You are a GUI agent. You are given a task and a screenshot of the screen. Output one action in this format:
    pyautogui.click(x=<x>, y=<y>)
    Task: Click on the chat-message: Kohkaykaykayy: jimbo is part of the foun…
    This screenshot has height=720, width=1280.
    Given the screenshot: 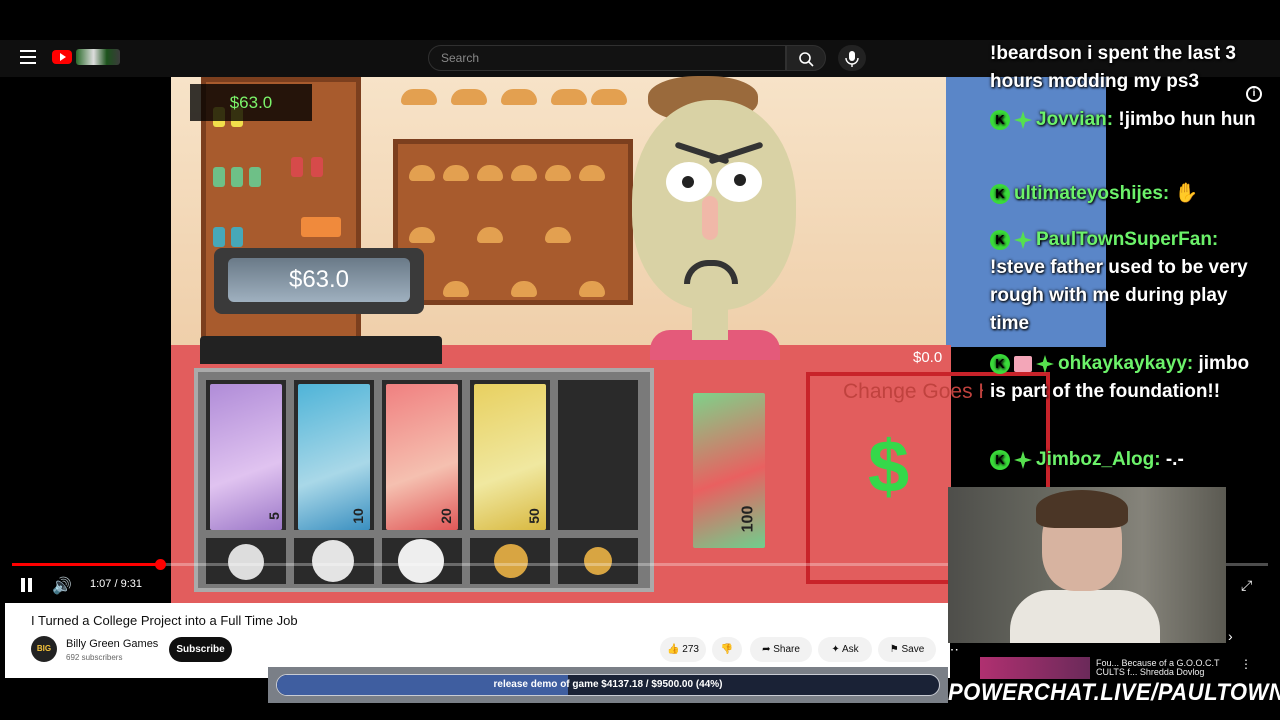 What is the action you would take?
    pyautogui.click(x=1130, y=378)
    